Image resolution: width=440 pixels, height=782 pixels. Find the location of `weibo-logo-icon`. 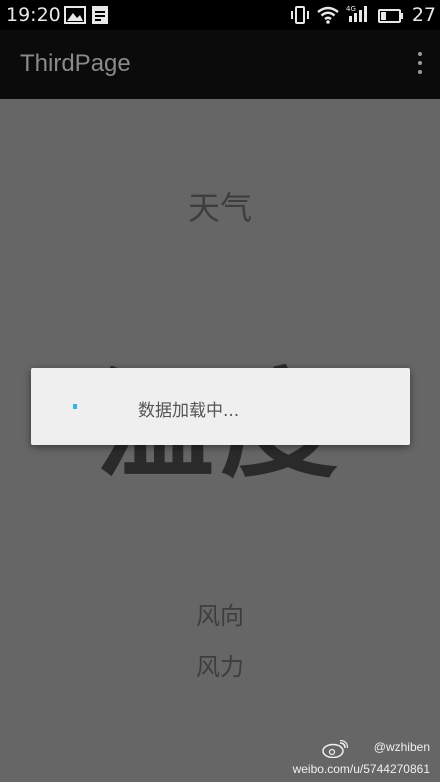

weibo-logo-icon is located at coordinates (335, 749).